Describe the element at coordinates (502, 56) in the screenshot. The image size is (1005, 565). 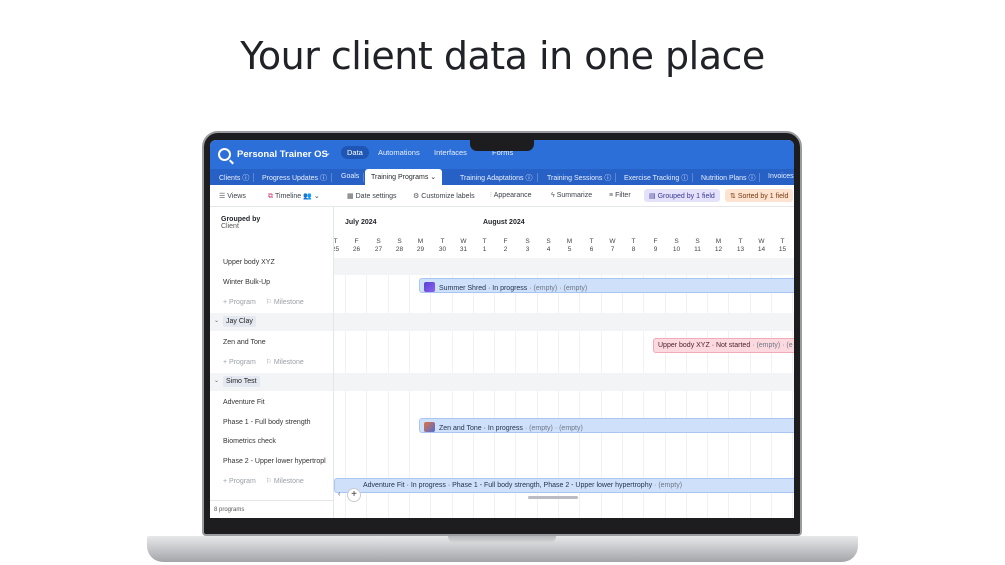
I see `headline: Your client data in one place` at that location.